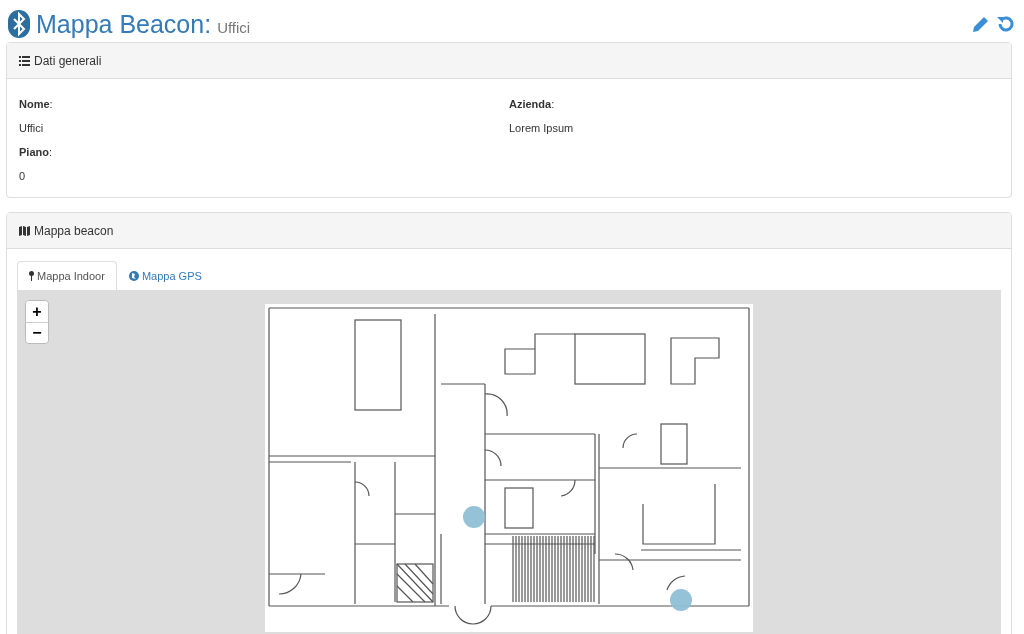 The height and width of the screenshot is (634, 1024). I want to click on field-label: Nome:, so click(36, 103).